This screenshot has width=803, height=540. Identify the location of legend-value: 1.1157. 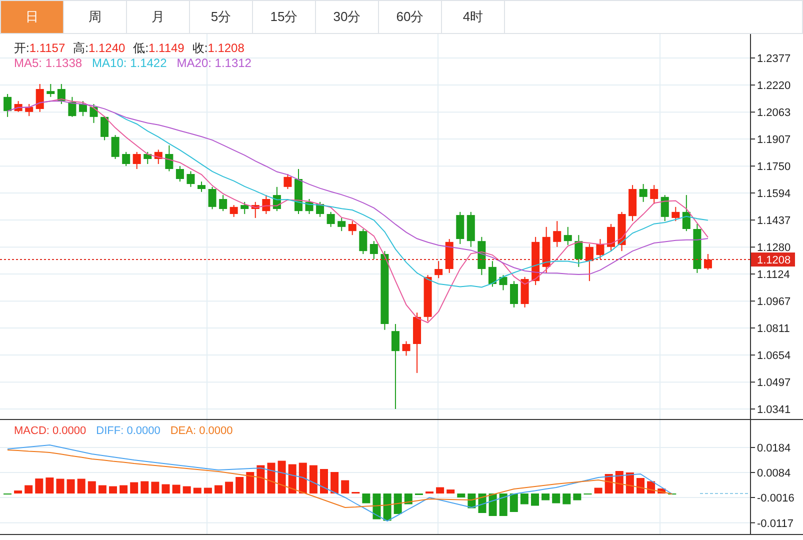
(47, 48).